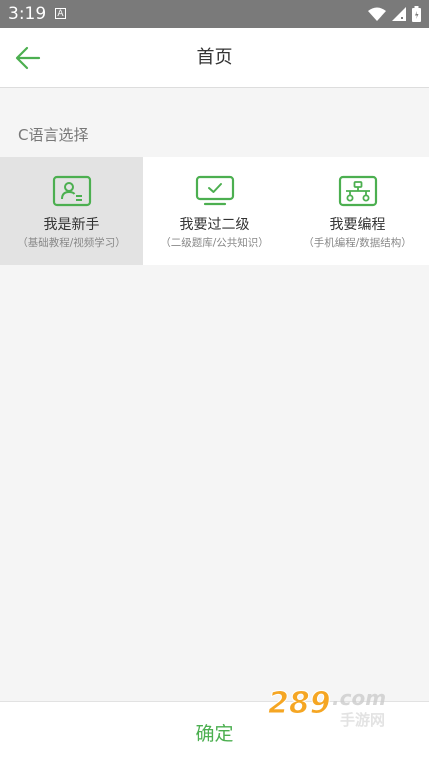  Describe the element at coordinates (377, 14) in the screenshot. I see `wifi-icon` at that location.